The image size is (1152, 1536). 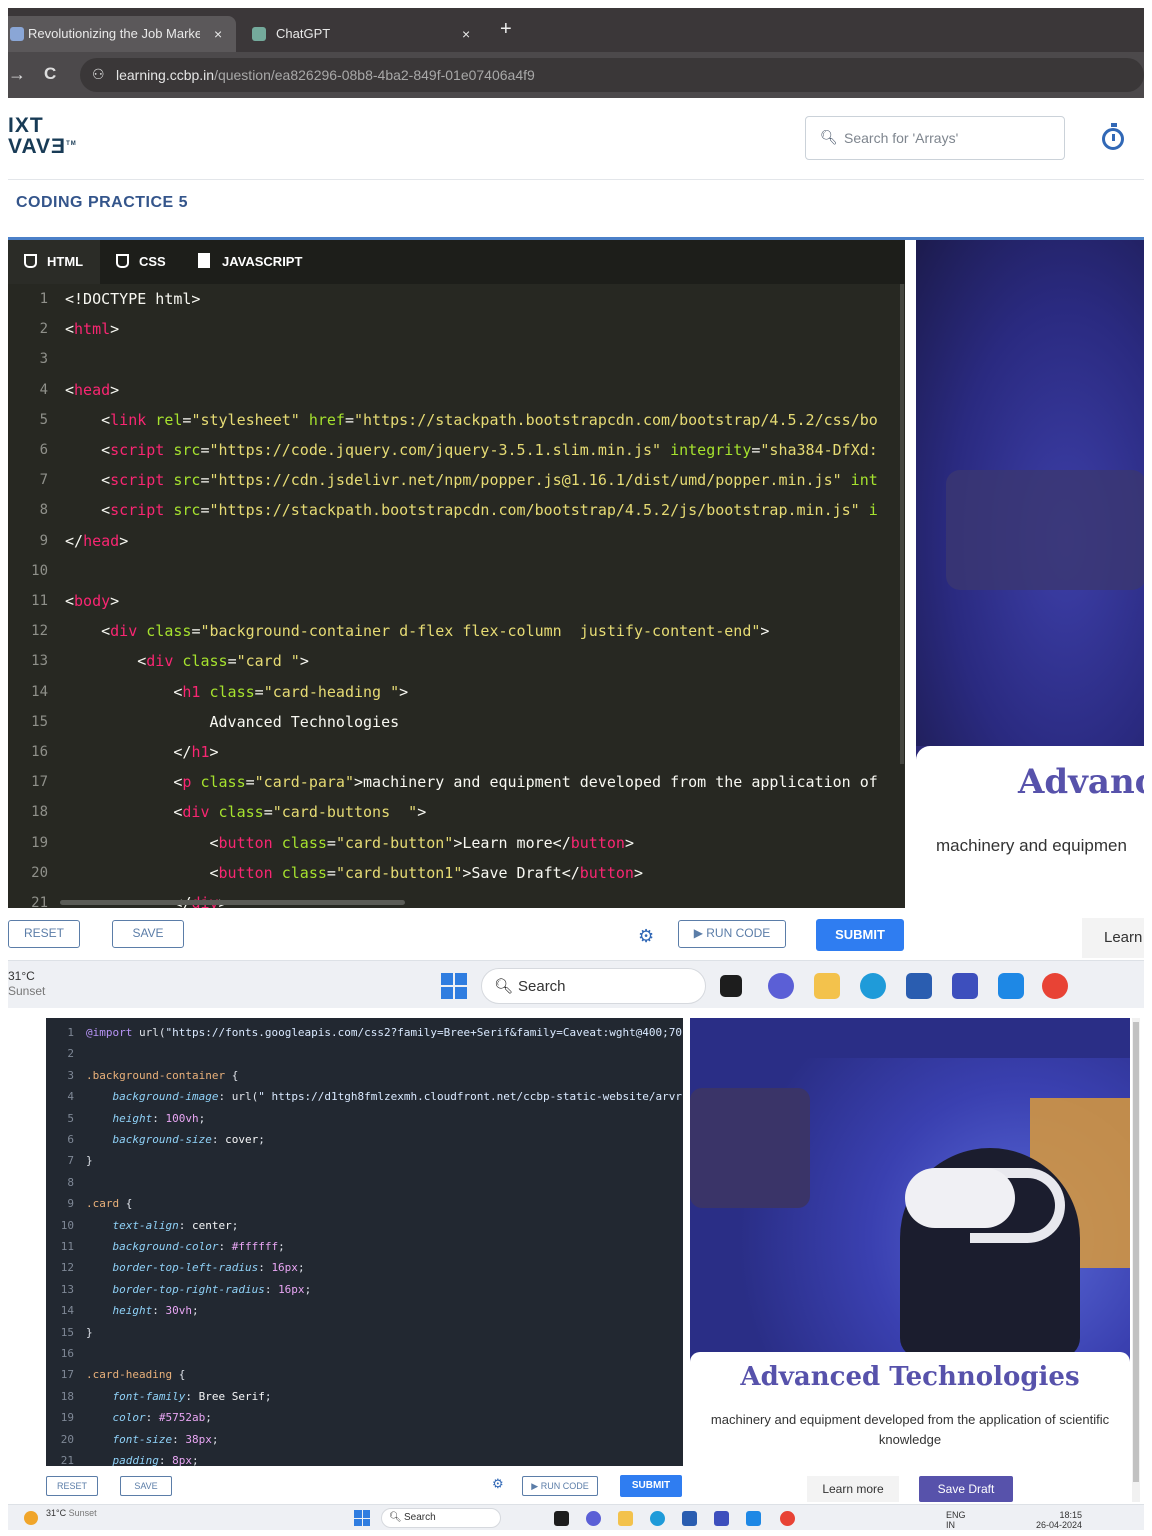 What do you see at coordinates (17, 74) in the screenshot?
I see `forward-icon: →` at bounding box center [17, 74].